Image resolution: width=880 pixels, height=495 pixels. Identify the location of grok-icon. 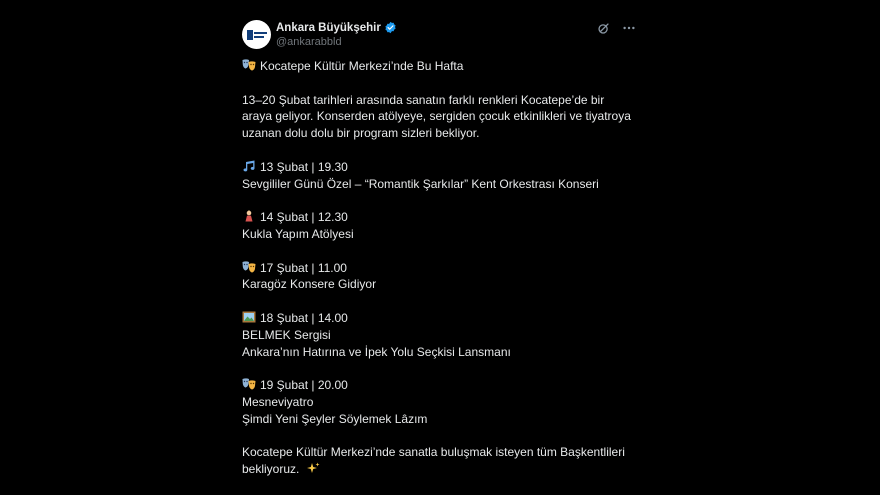
(603, 28).